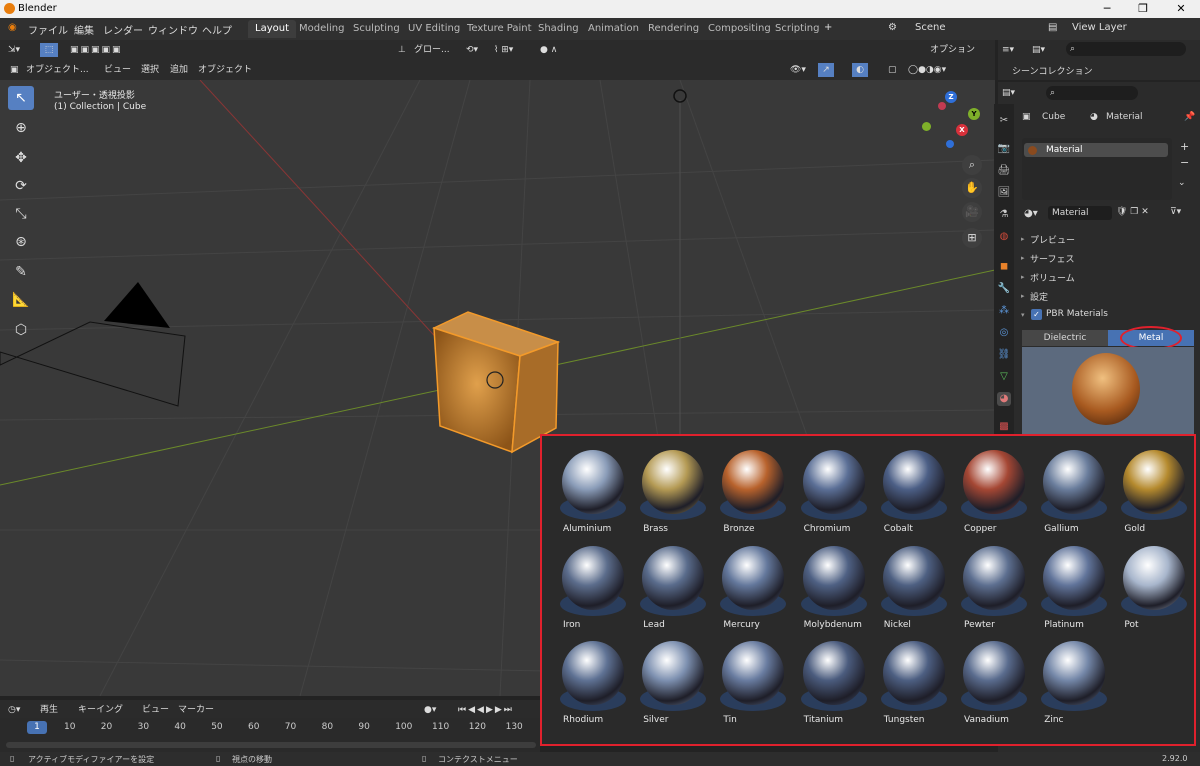 This screenshot has height=766, width=1200. What do you see at coordinates (1004, 267) in the screenshot?
I see `object-tab-icon: ◼` at bounding box center [1004, 267].